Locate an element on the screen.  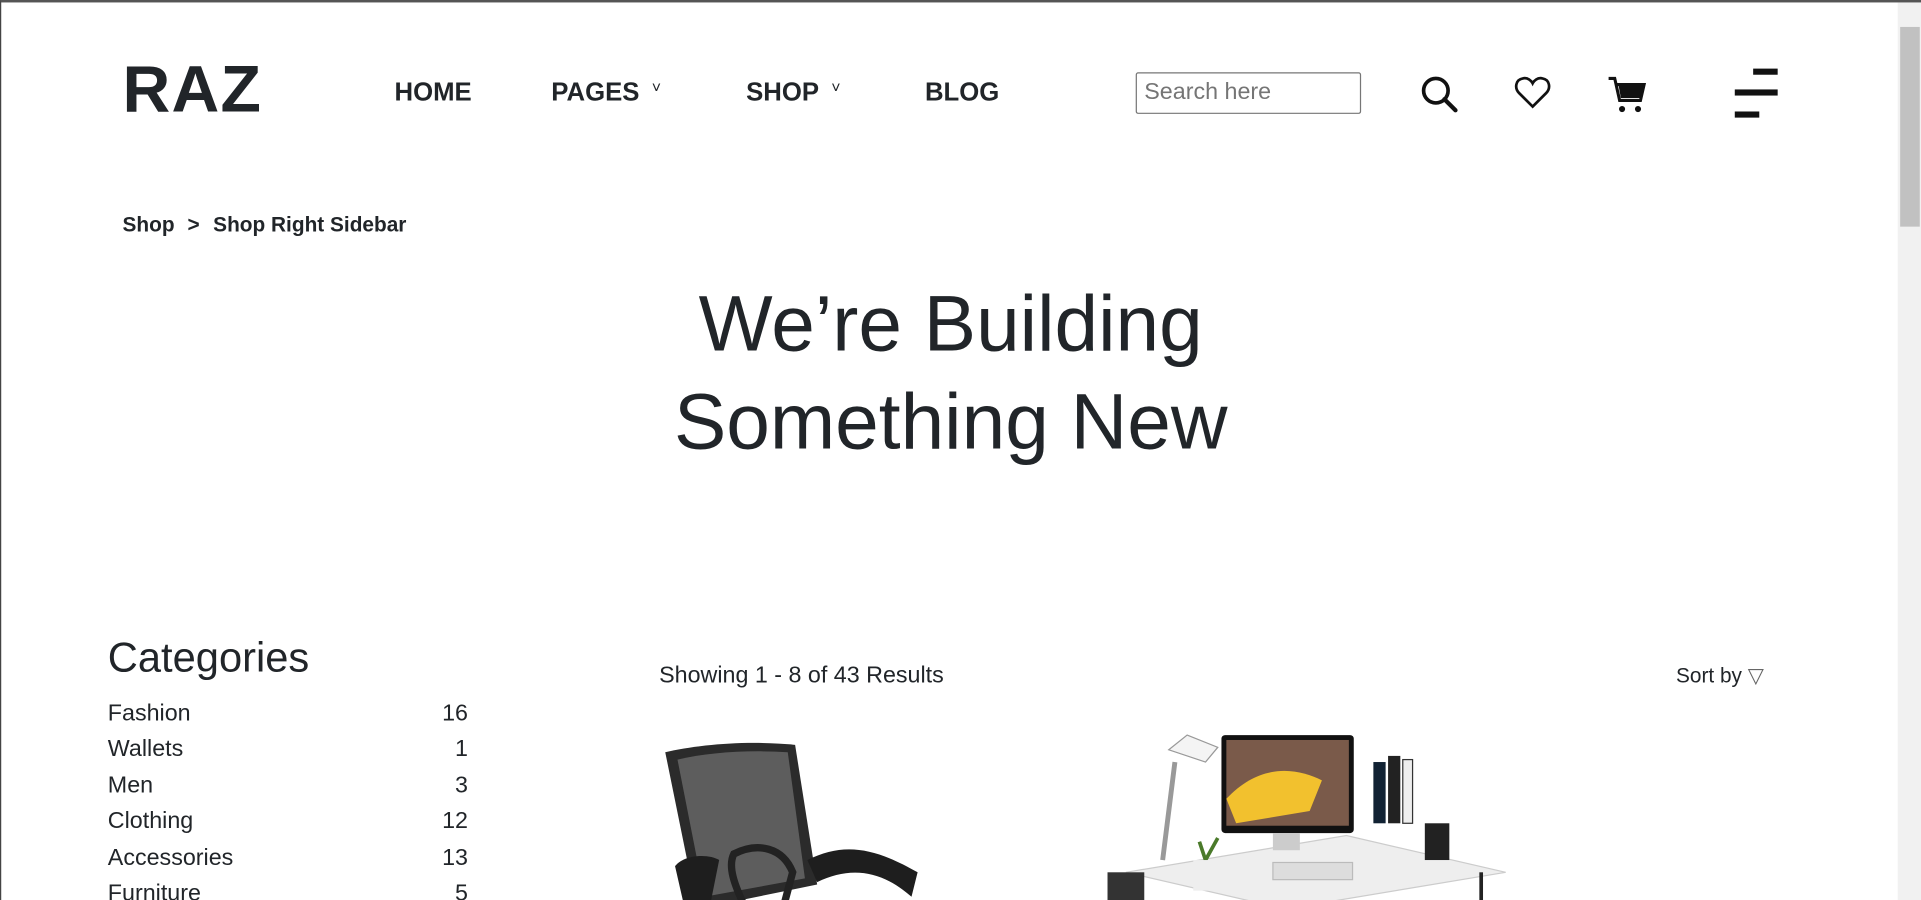
breadcrumb-current: Shop Right Sidebar is located at coordinates (310, 225).